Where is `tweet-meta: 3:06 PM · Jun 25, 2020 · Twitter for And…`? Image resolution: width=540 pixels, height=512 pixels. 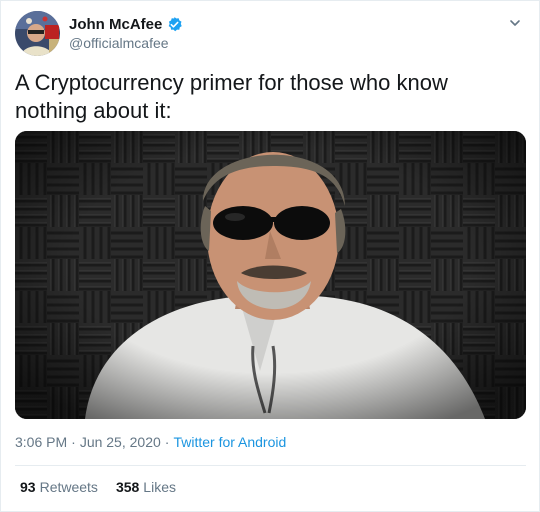 tweet-meta: 3:06 PM · Jun 25, 2020 · Twitter for And… is located at coordinates (150, 442).